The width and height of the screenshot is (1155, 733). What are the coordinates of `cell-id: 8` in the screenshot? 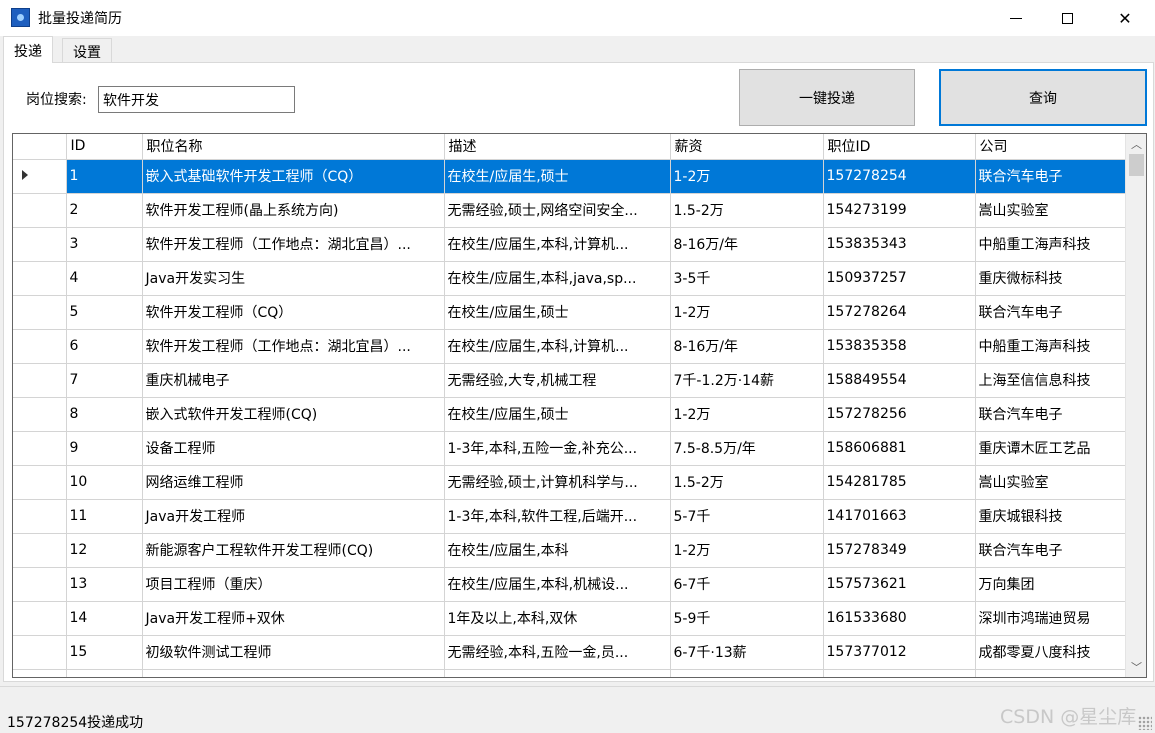 It's located at (104, 414).